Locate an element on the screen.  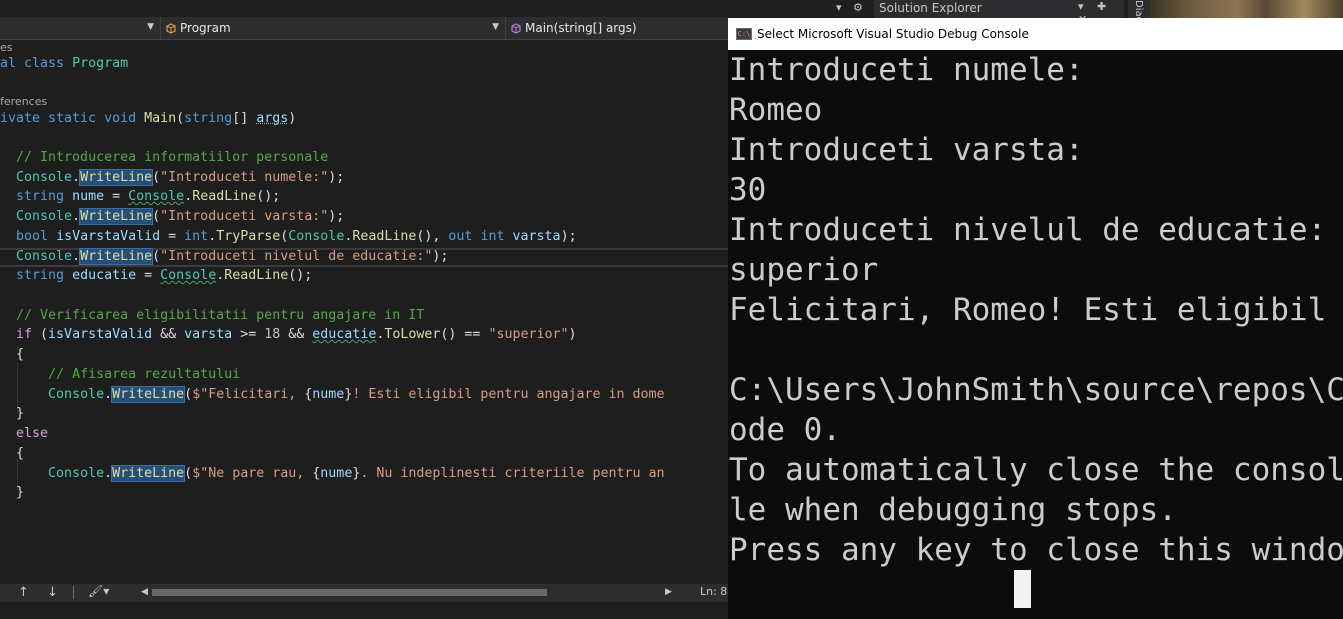
class-dropdown: Program ▼ is located at coordinates (332, 28).